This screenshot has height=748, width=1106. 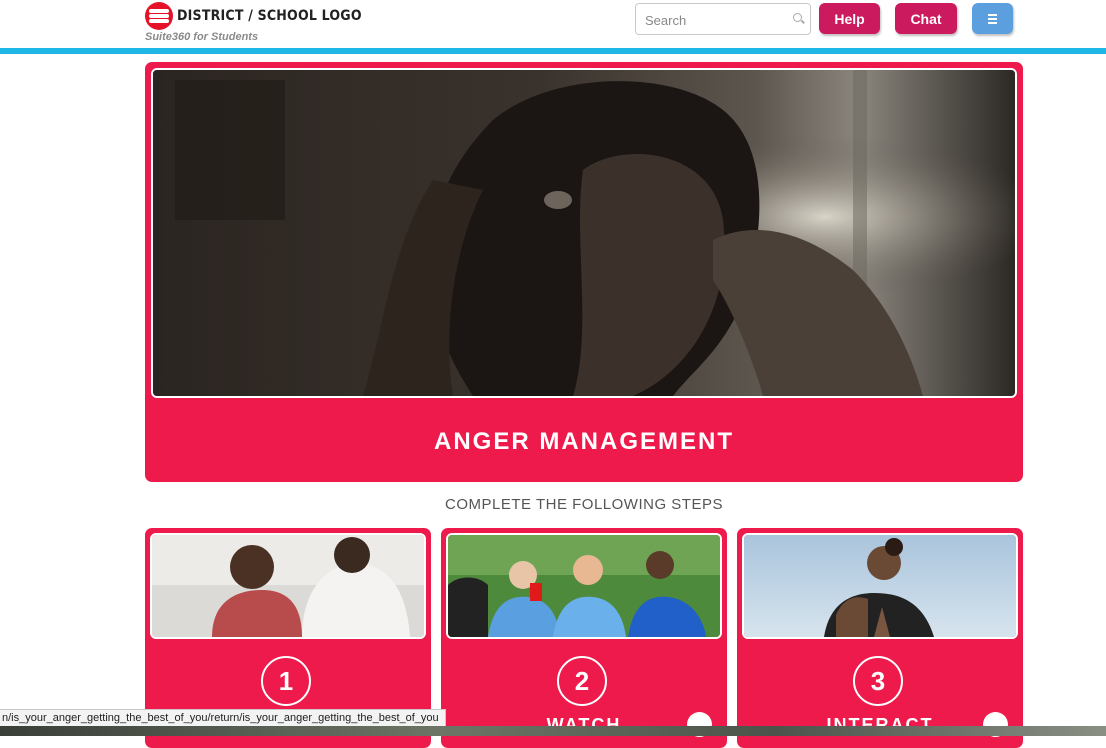 What do you see at coordinates (286, 681) in the screenshot?
I see `step-1-number: 1` at bounding box center [286, 681].